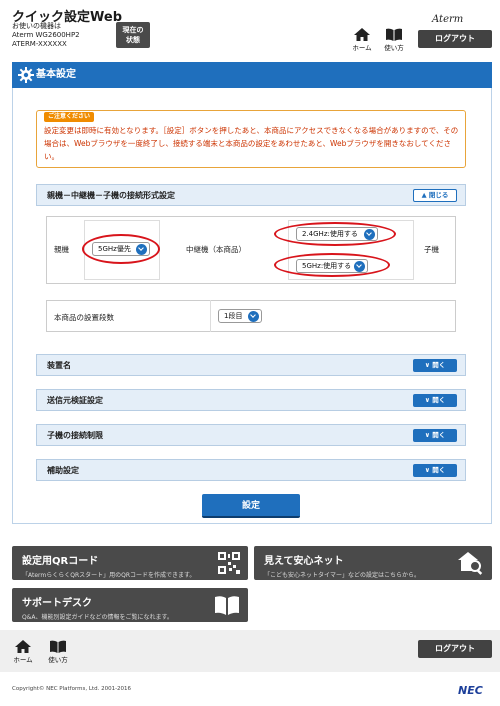 This screenshot has width=500, height=706. Describe the element at coordinates (253, 316) in the screenshot. I see `chevron-down-icon` at that location.